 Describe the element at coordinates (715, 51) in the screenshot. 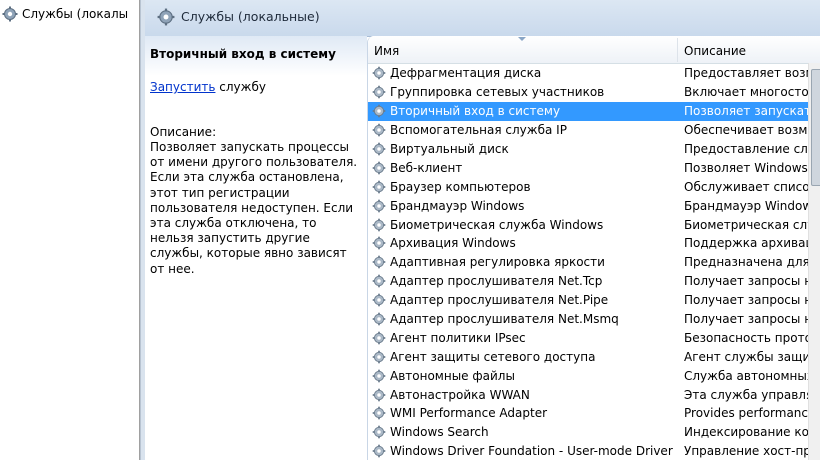

I see `column-header-description: Описание` at that location.